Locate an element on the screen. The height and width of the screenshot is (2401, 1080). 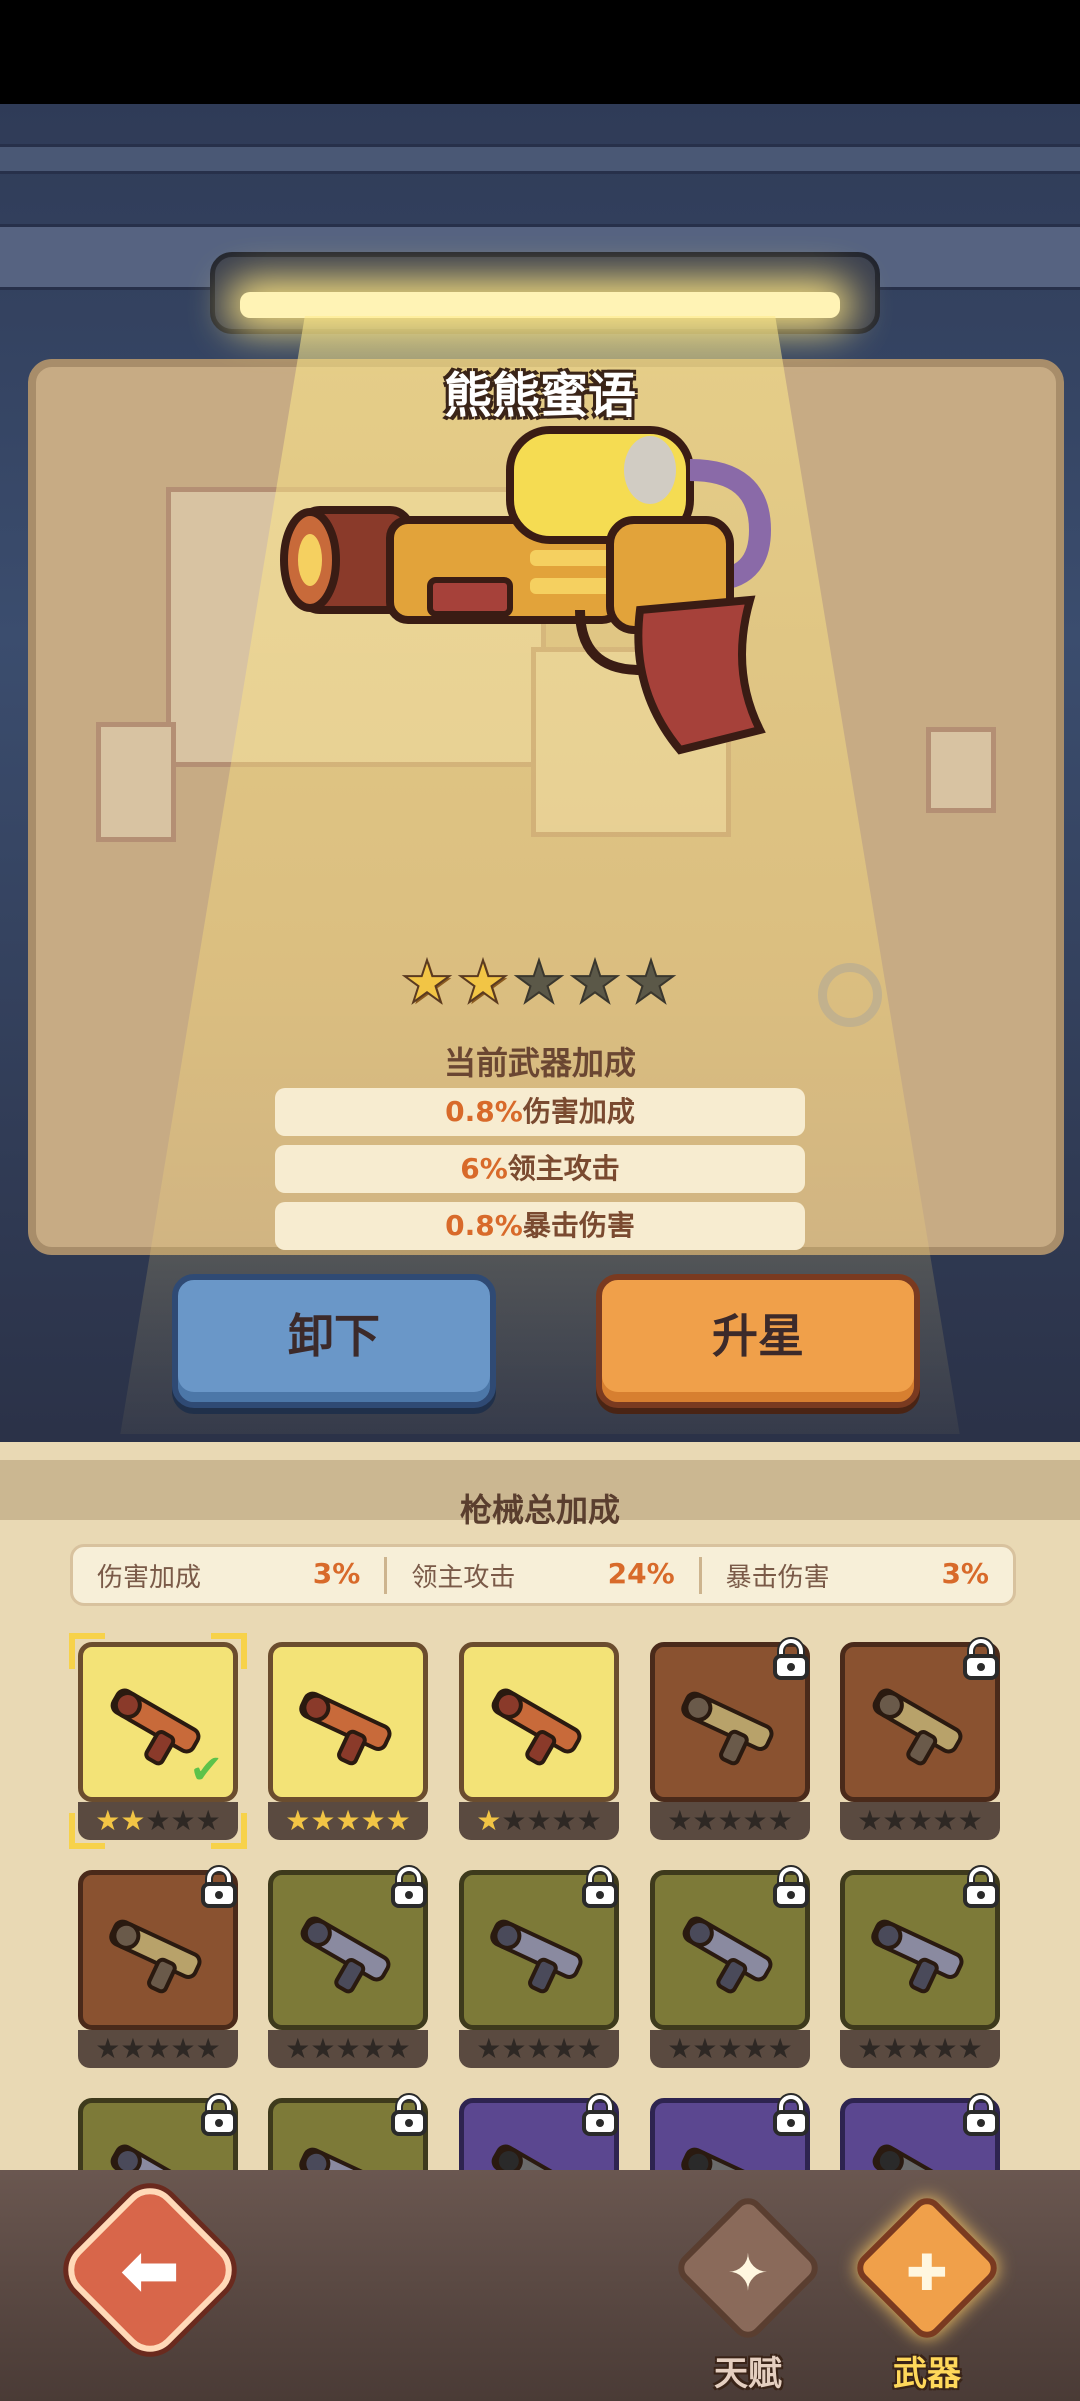
demon-blade-gun-icon is located at coordinates (917, 1727).